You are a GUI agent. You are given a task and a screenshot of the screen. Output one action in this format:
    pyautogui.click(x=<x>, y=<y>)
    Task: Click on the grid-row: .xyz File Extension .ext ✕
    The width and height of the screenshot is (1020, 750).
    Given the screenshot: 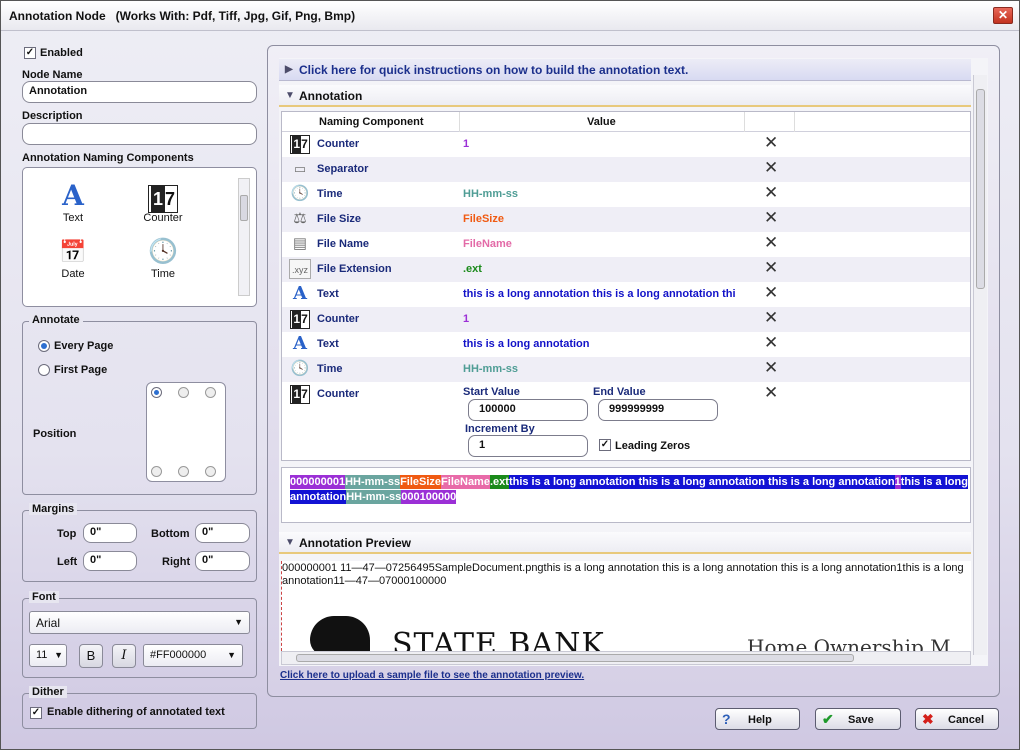 What is the action you would take?
    pyautogui.click(x=626, y=269)
    